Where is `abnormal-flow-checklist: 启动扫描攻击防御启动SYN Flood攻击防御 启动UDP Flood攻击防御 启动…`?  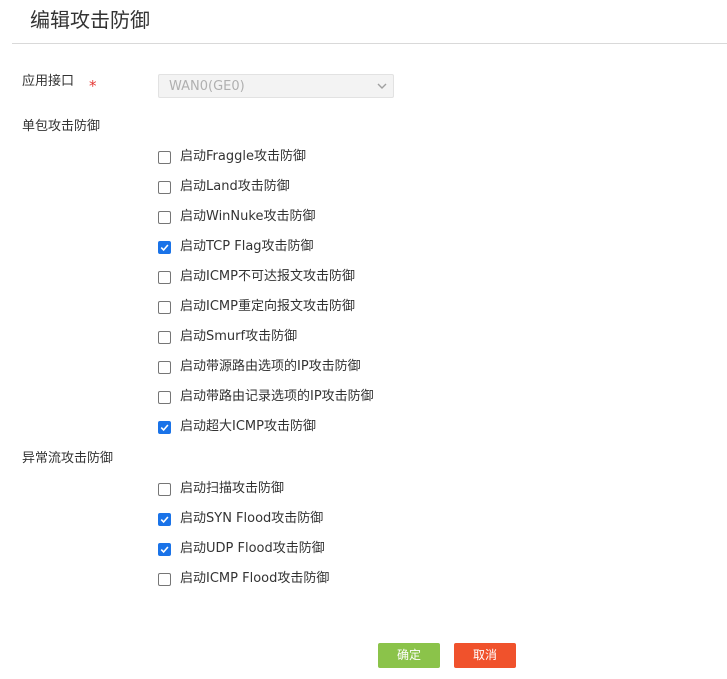
abnormal-flow-checklist: 启动扫描攻击防御启动SYN Flood攻击防御 启动UDP Flood攻击防御 启动… is located at coordinates (243, 534).